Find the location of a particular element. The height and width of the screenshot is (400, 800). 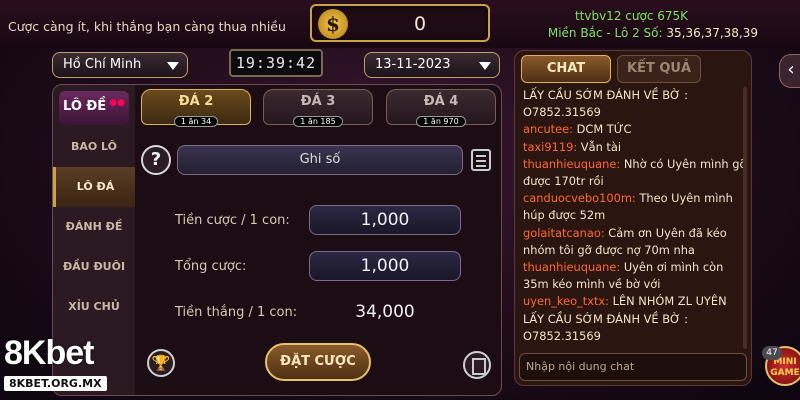

results-ticker: Miền Bắc - Lô 2 Số: 35,36,37,38,39 is located at coordinates (653, 33).